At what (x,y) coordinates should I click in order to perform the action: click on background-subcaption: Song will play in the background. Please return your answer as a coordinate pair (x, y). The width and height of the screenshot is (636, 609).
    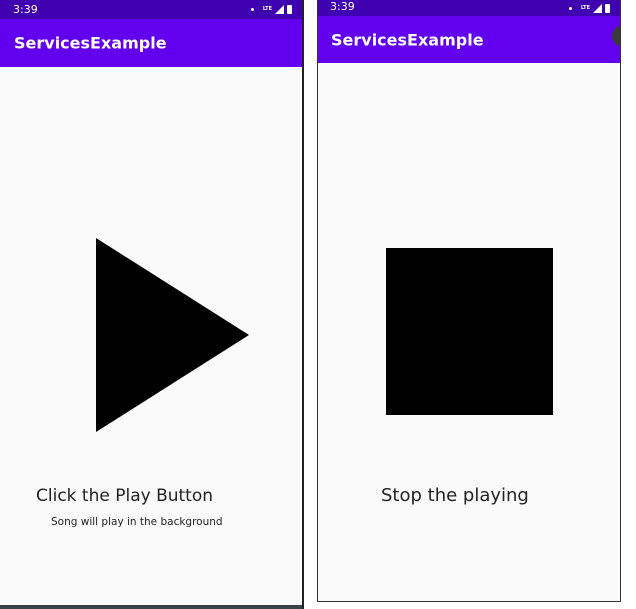
    Looking at the image, I should click on (137, 522).